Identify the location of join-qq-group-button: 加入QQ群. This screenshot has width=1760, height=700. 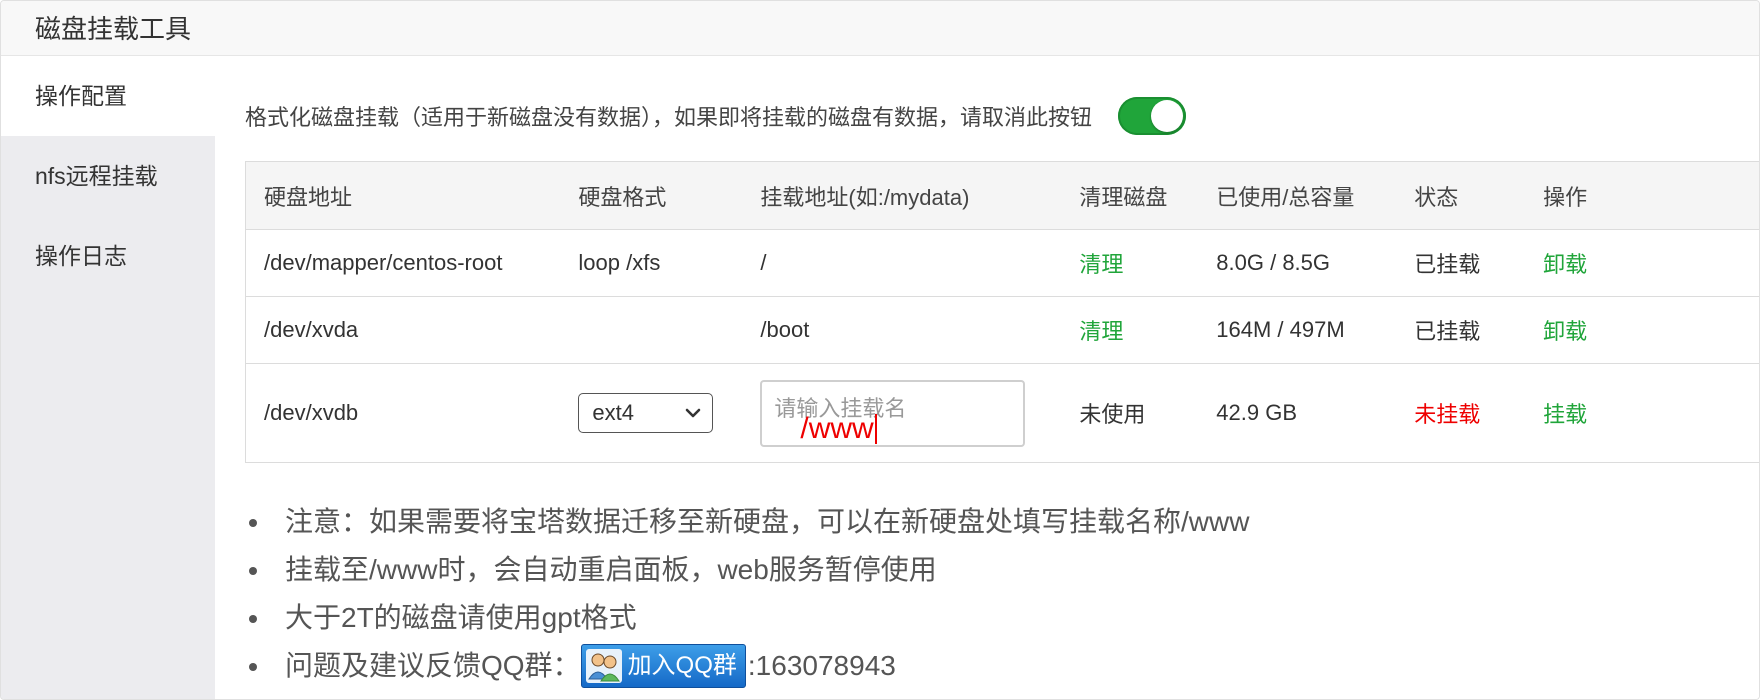
(663, 666).